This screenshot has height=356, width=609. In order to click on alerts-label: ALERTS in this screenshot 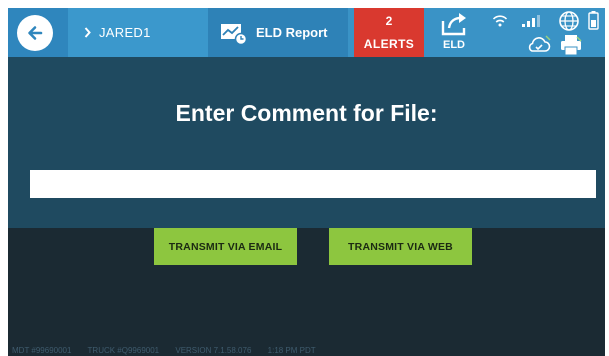, I will do `click(389, 44)`.